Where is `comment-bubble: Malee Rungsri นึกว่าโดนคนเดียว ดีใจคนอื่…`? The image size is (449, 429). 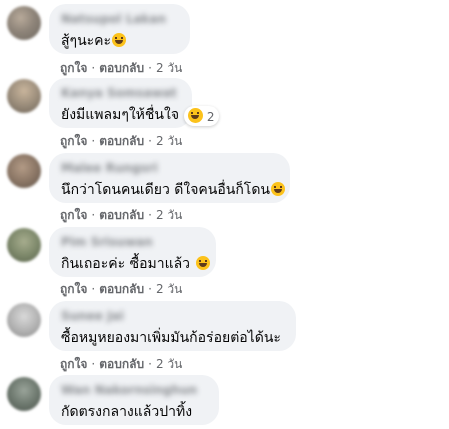
comment-bubble: Malee Rungsri นึกว่าโดนคนเดียว ดีใจคนอื่… is located at coordinates (169, 178).